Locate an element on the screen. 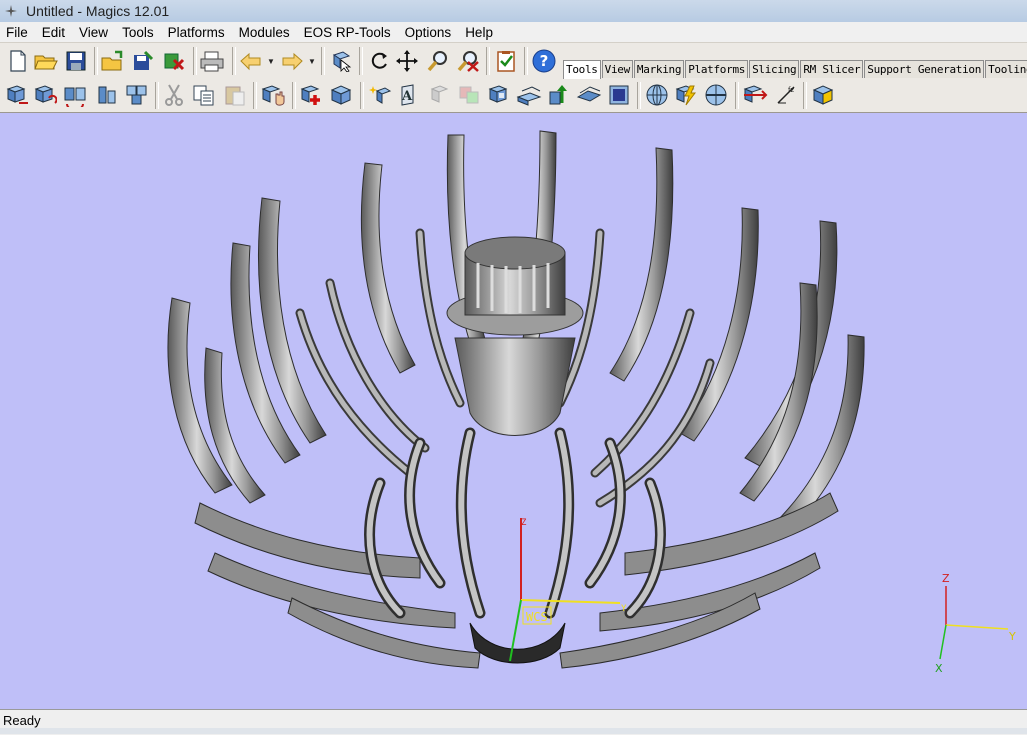 The width and height of the screenshot is (1027, 735). duplicate-icon is located at coordinates (137, 95).